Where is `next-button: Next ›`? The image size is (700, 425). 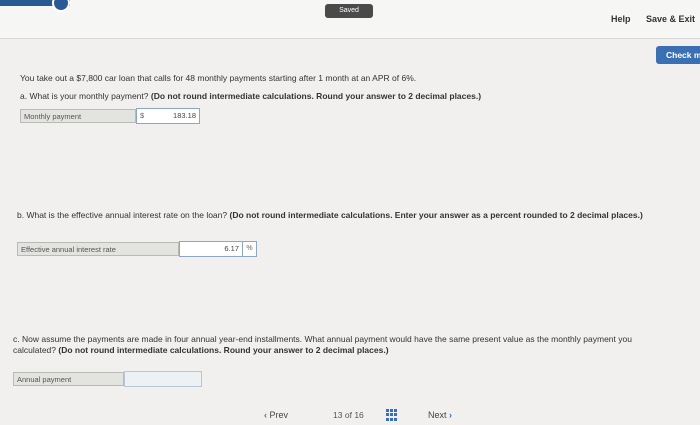
next-button: Next › is located at coordinates (440, 415).